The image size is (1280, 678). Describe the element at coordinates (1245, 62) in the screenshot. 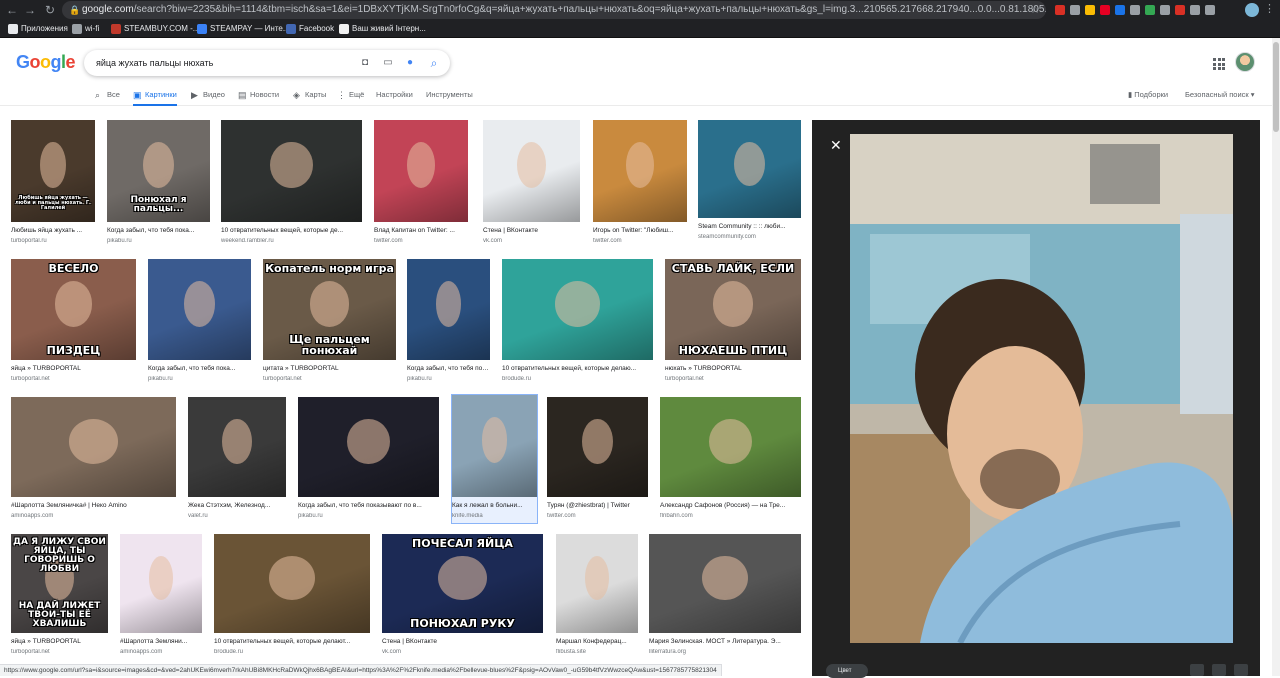

I see `user-avatar` at that location.